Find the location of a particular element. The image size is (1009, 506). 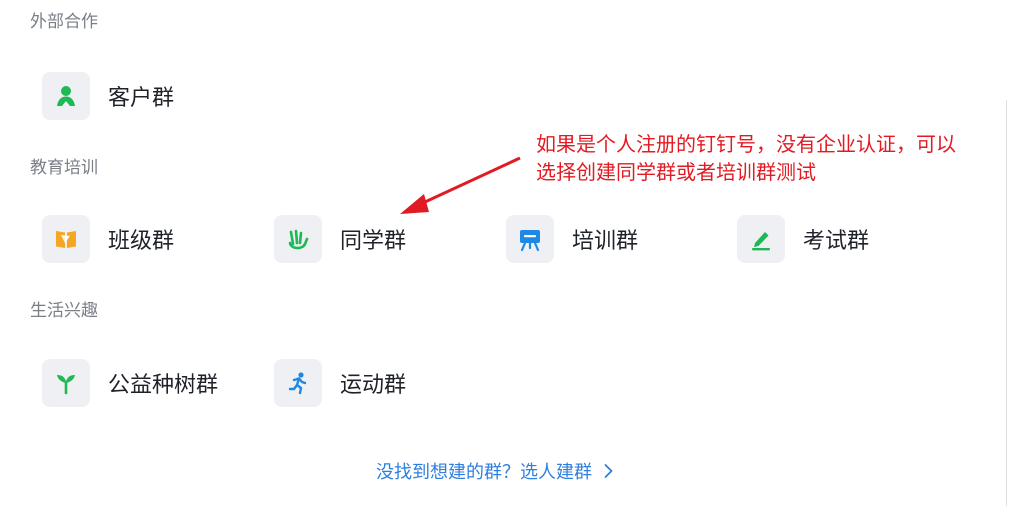

training-board-icon is located at coordinates (530, 239).